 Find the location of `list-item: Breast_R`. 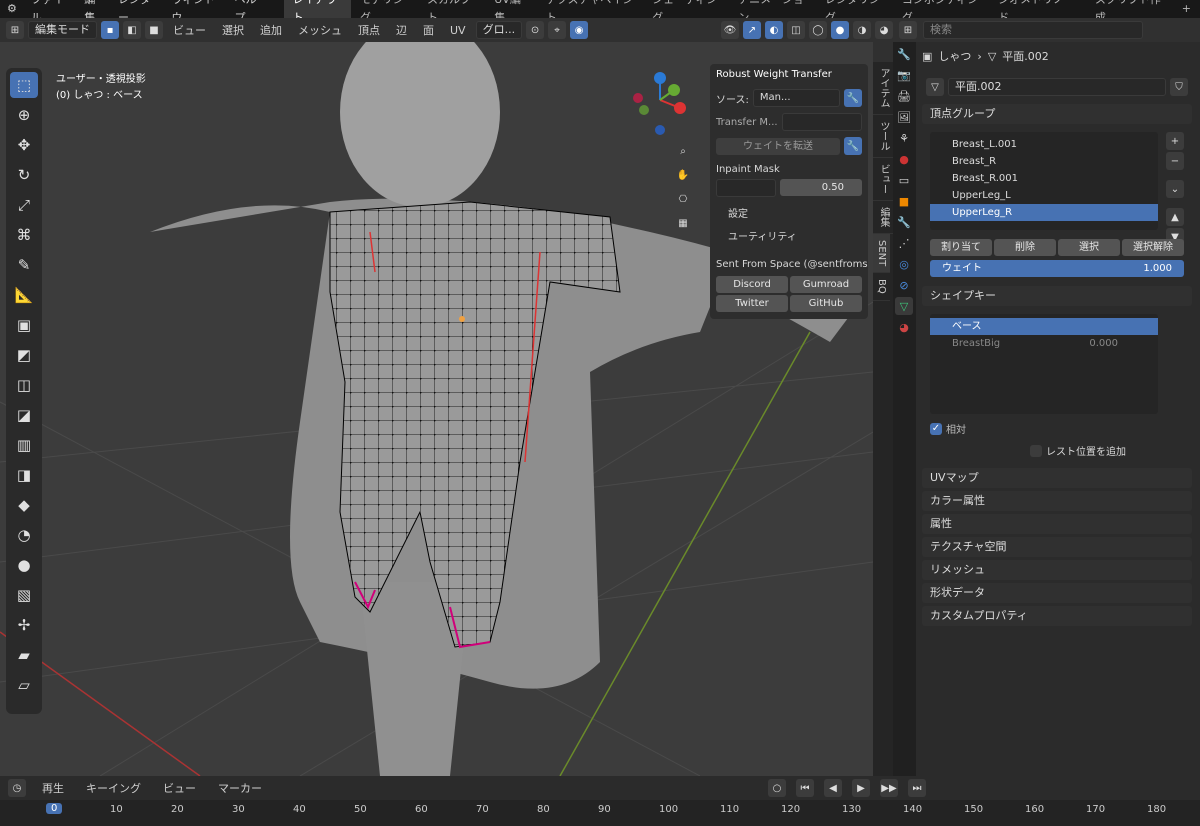

list-item: Breast_R is located at coordinates (1044, 161).